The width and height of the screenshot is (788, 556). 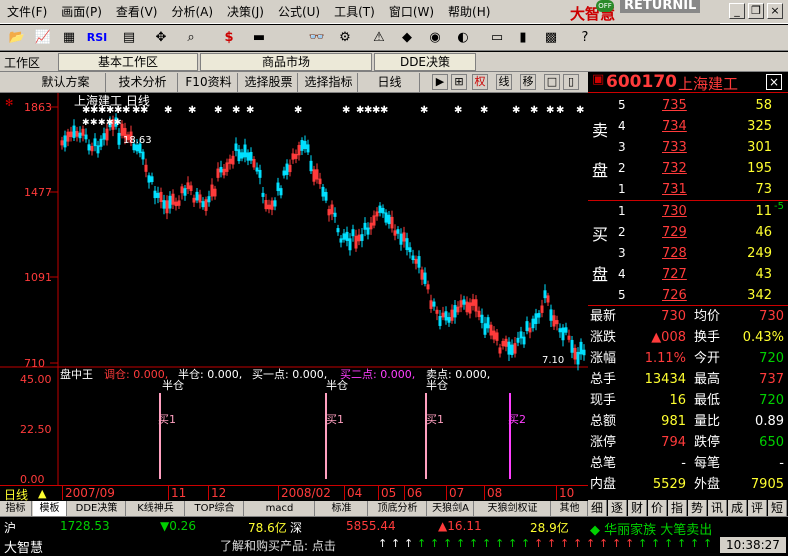 I want to click on tab-basic-workspace: 基本工作区, so click(x=128, y=62).